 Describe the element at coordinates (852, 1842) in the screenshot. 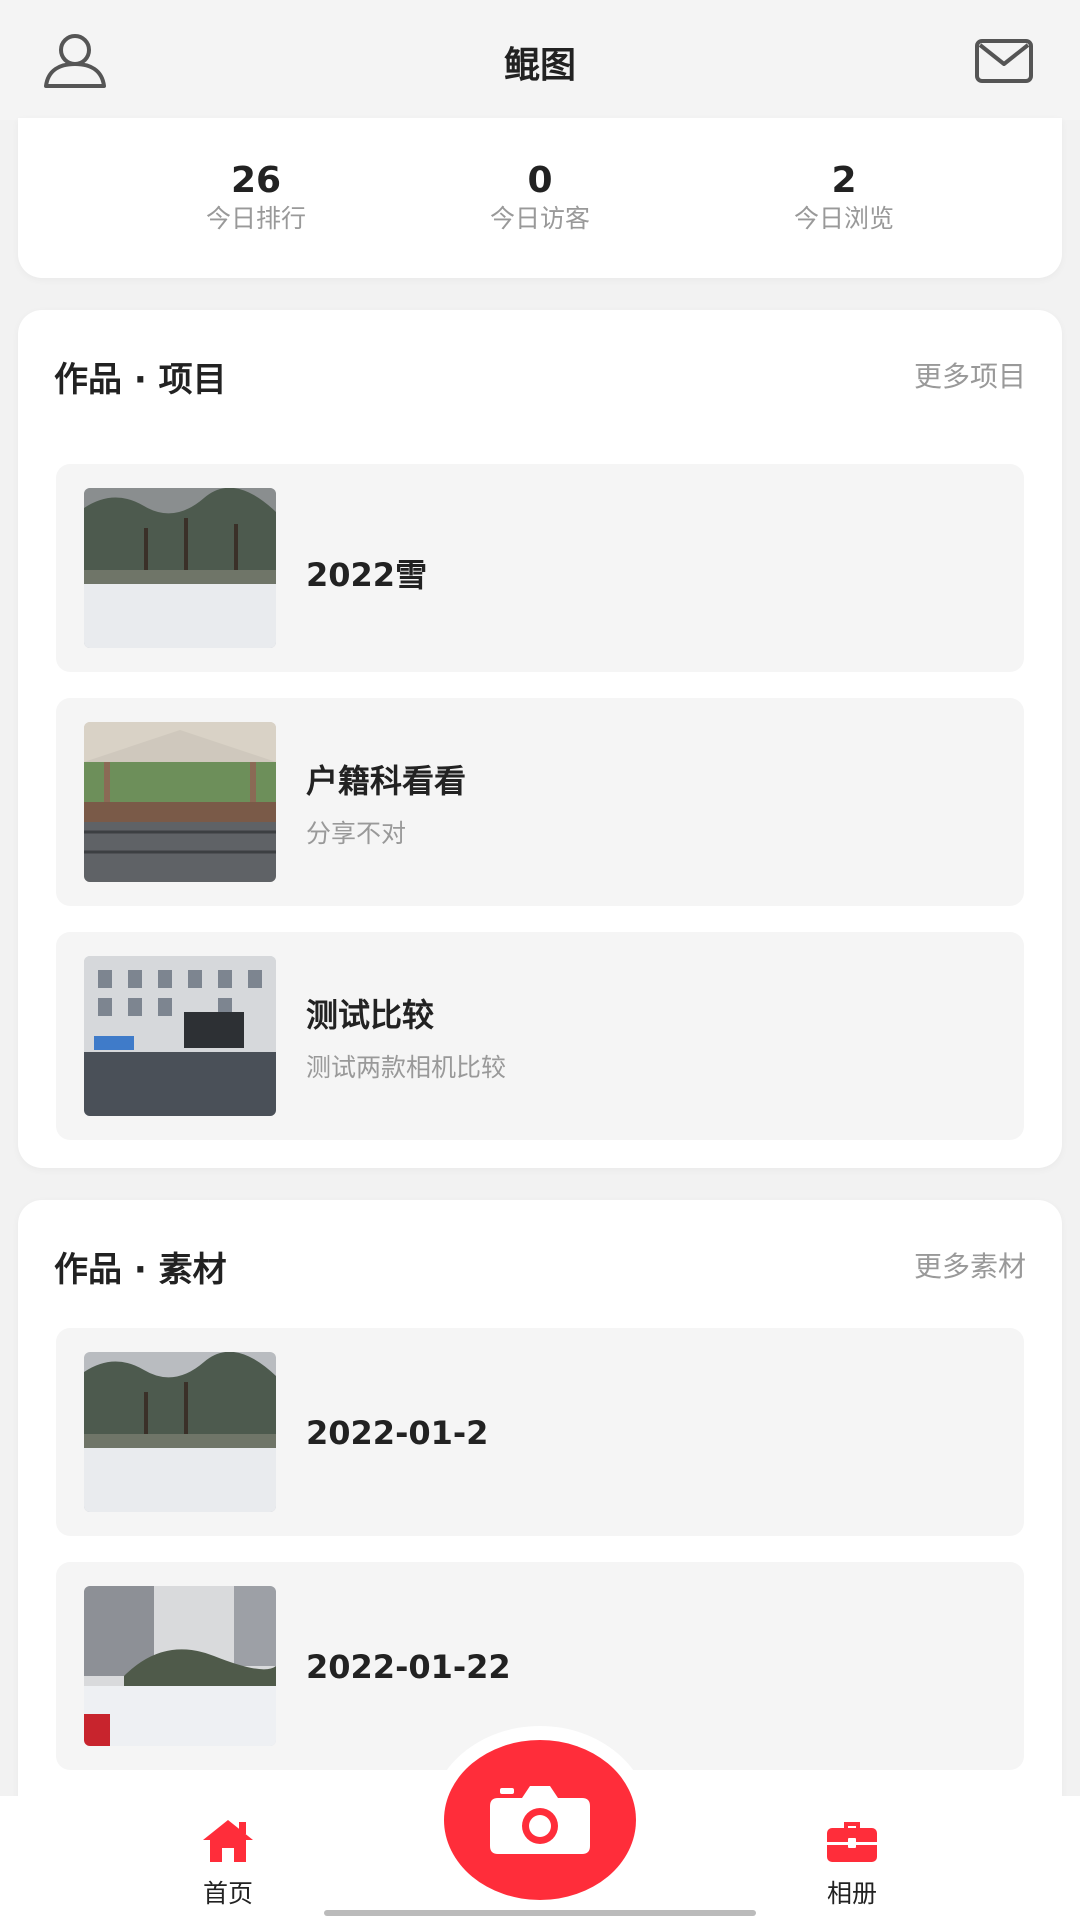

I see `briefcase-icon` at that location.